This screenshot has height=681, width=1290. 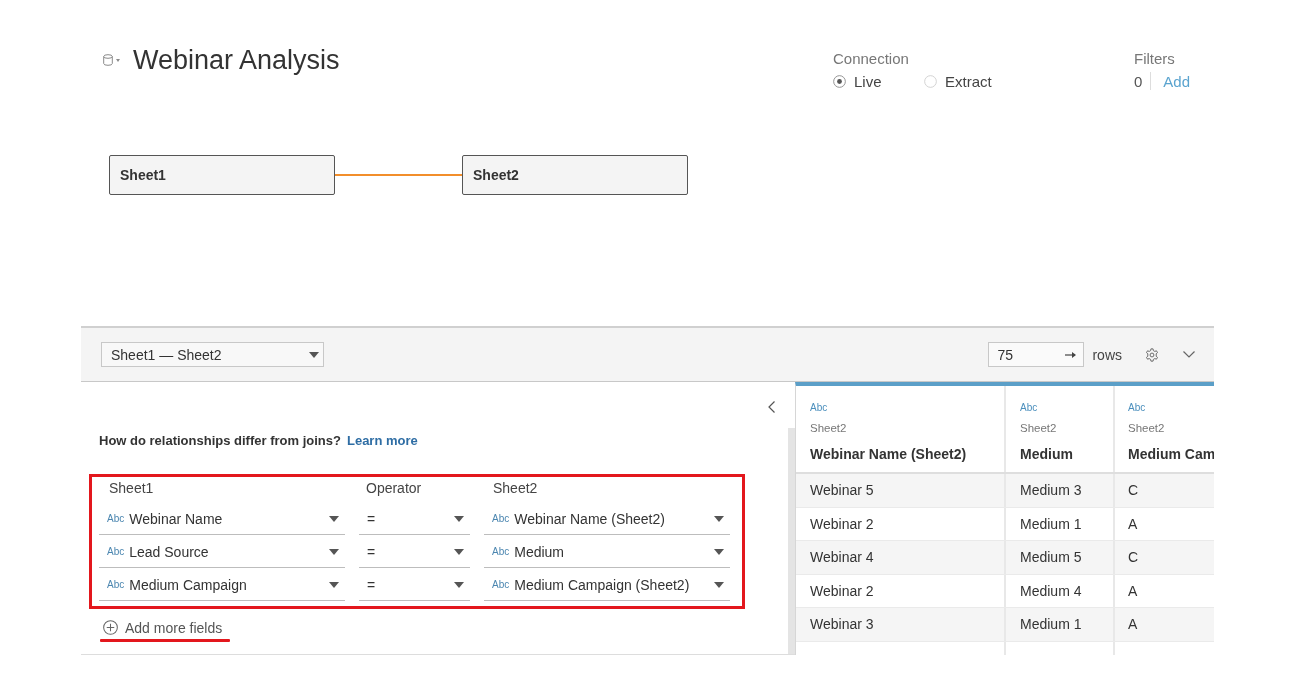 What do you see at coordinates (131, 485) in the screenshot?
I see `column-heading: Sheet1` at bounding box center [131, 485].